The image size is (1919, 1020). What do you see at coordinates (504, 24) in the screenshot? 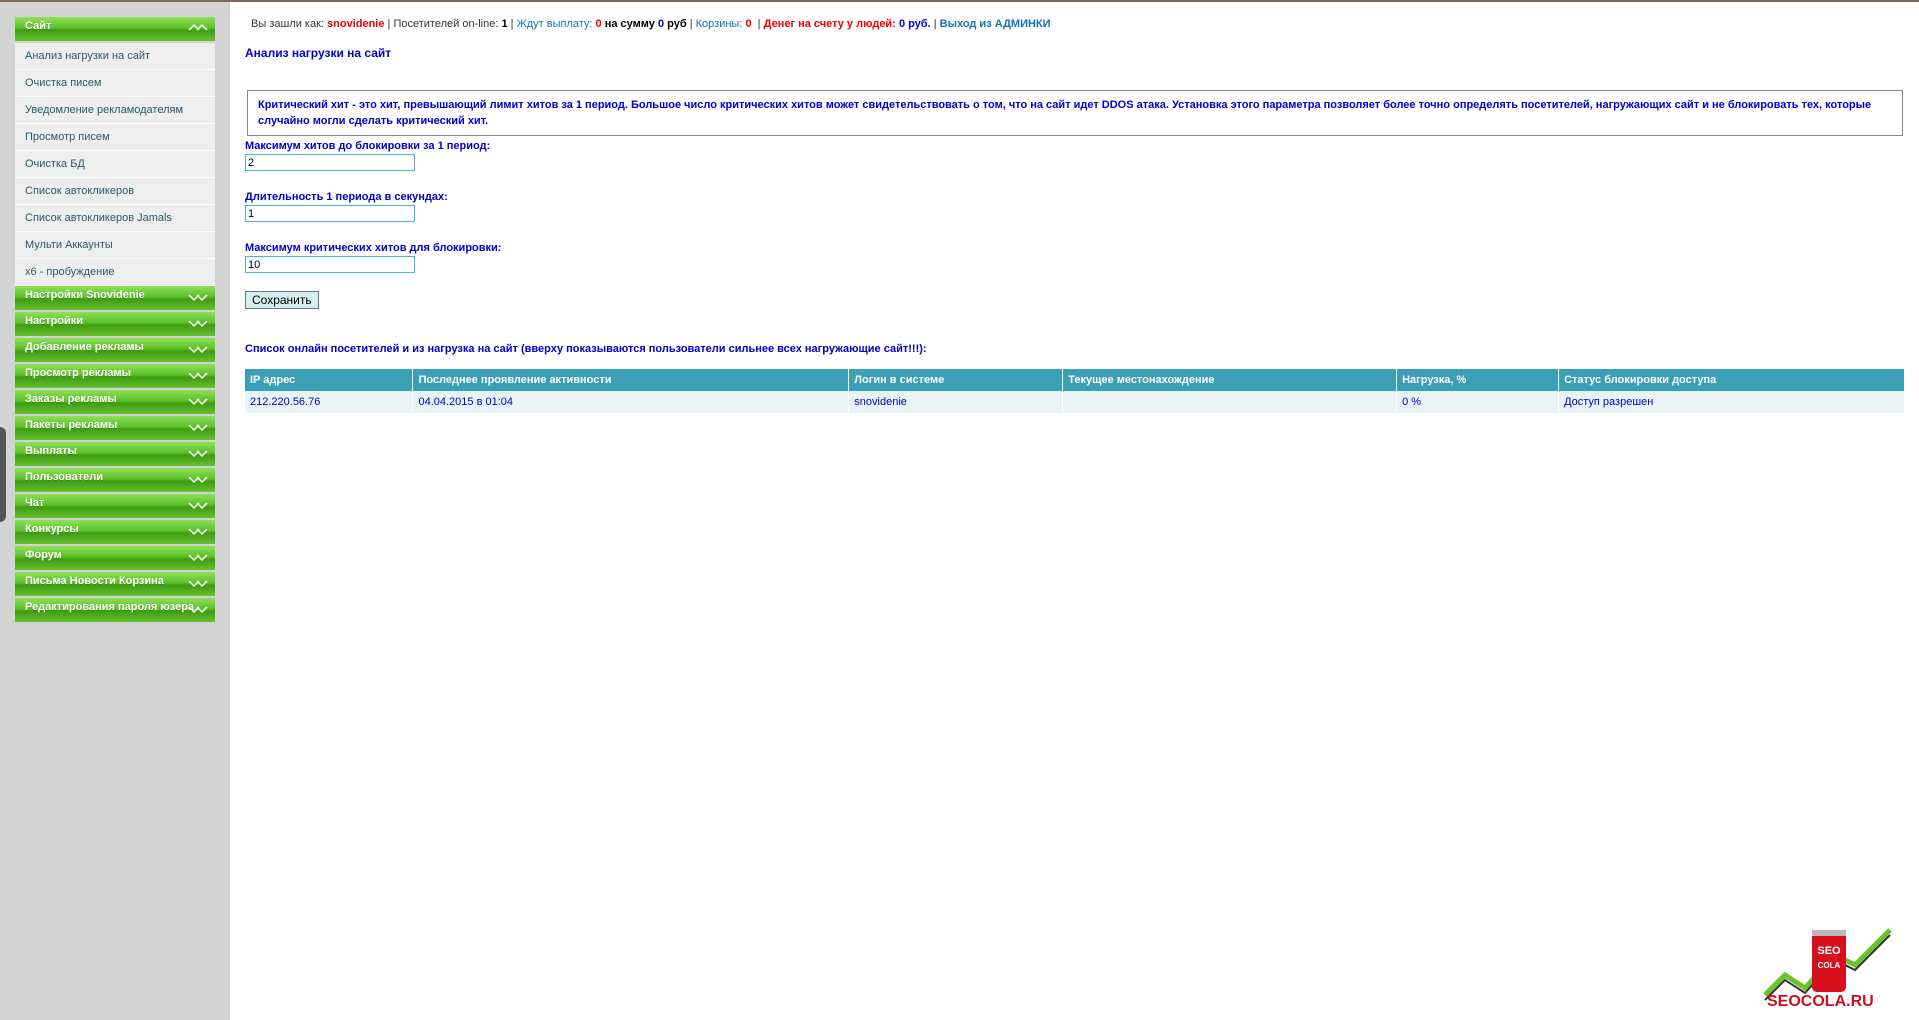
I see `online-count: 1` at bounding box center [504, 24].